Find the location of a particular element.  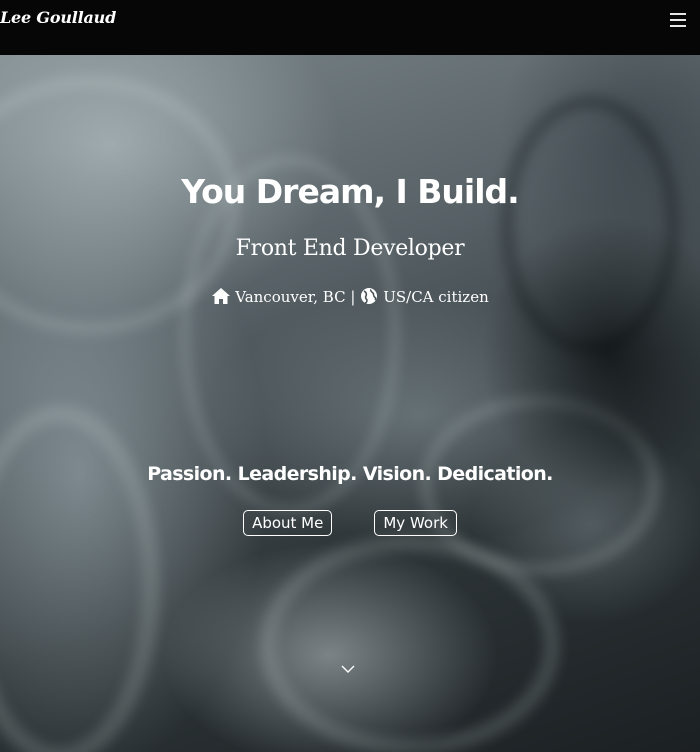

chevron-down-icon is located at coordinates (348, 669).